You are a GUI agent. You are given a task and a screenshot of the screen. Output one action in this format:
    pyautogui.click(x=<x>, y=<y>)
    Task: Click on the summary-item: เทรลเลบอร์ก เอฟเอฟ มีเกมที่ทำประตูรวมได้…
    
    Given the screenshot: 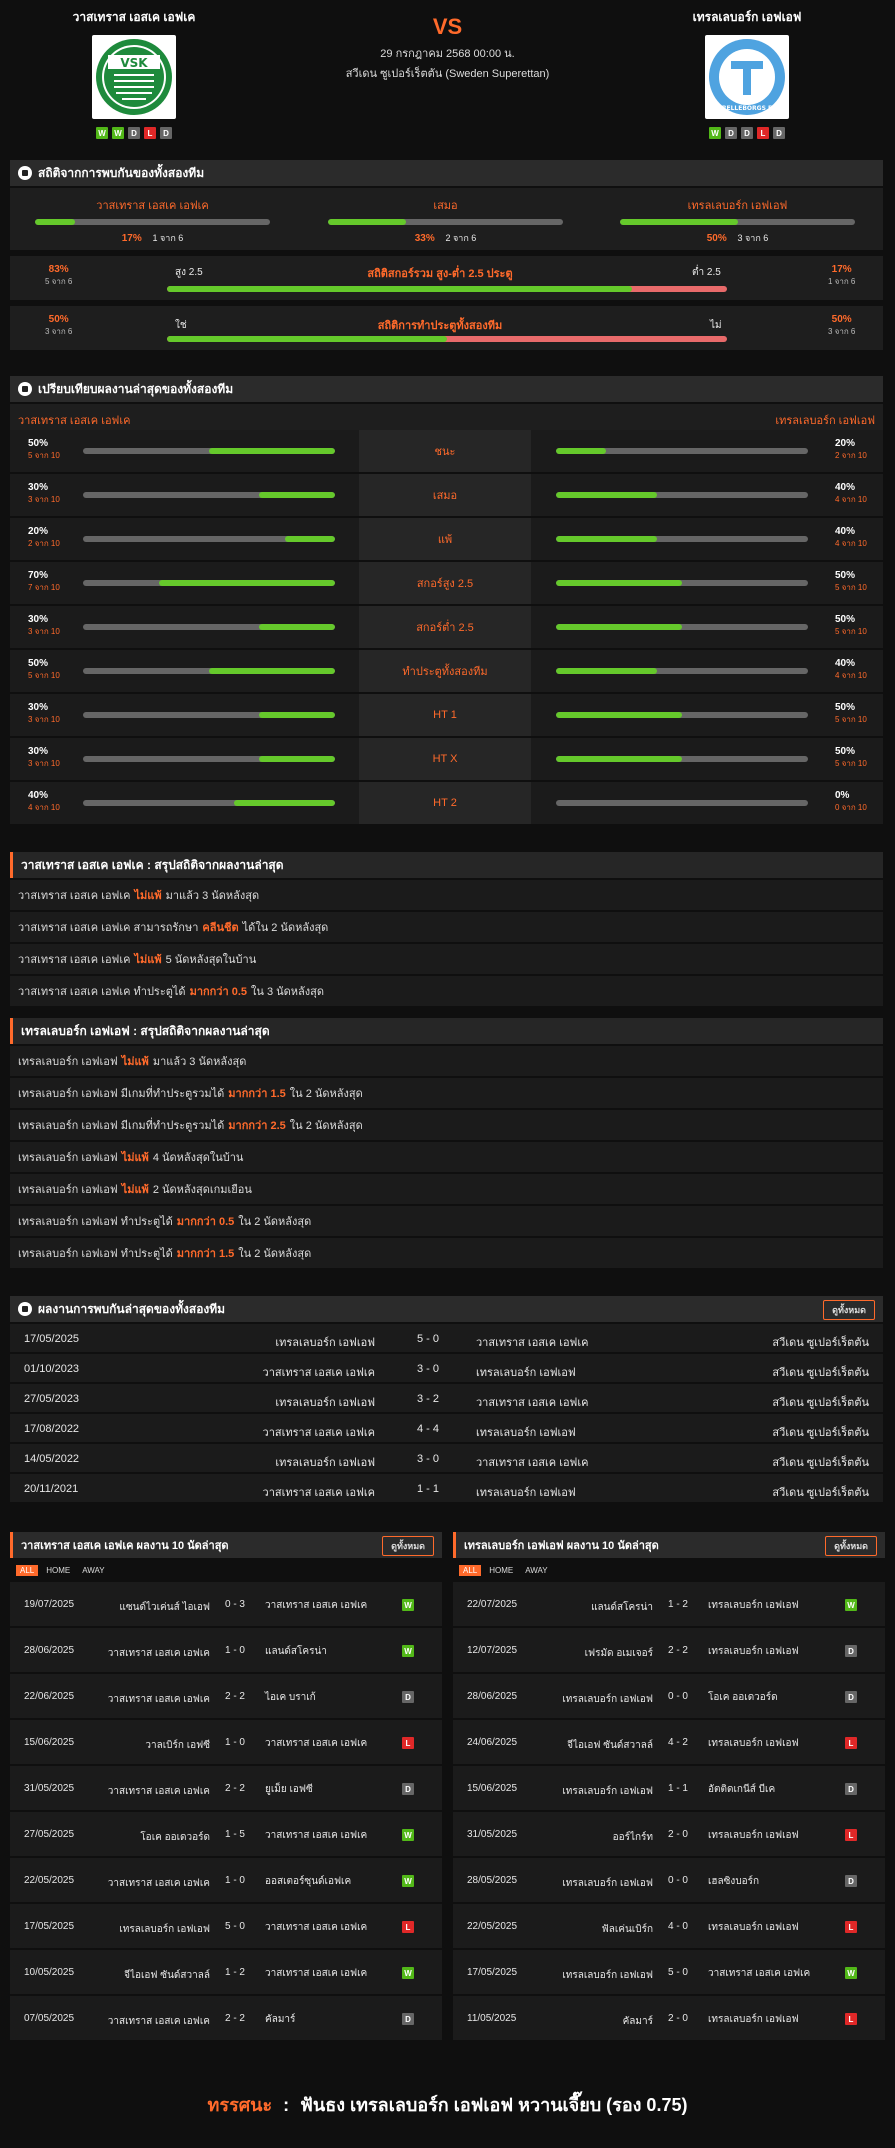 What is the action you would take?
    pyautogui.click(x=446, y=1126)
    